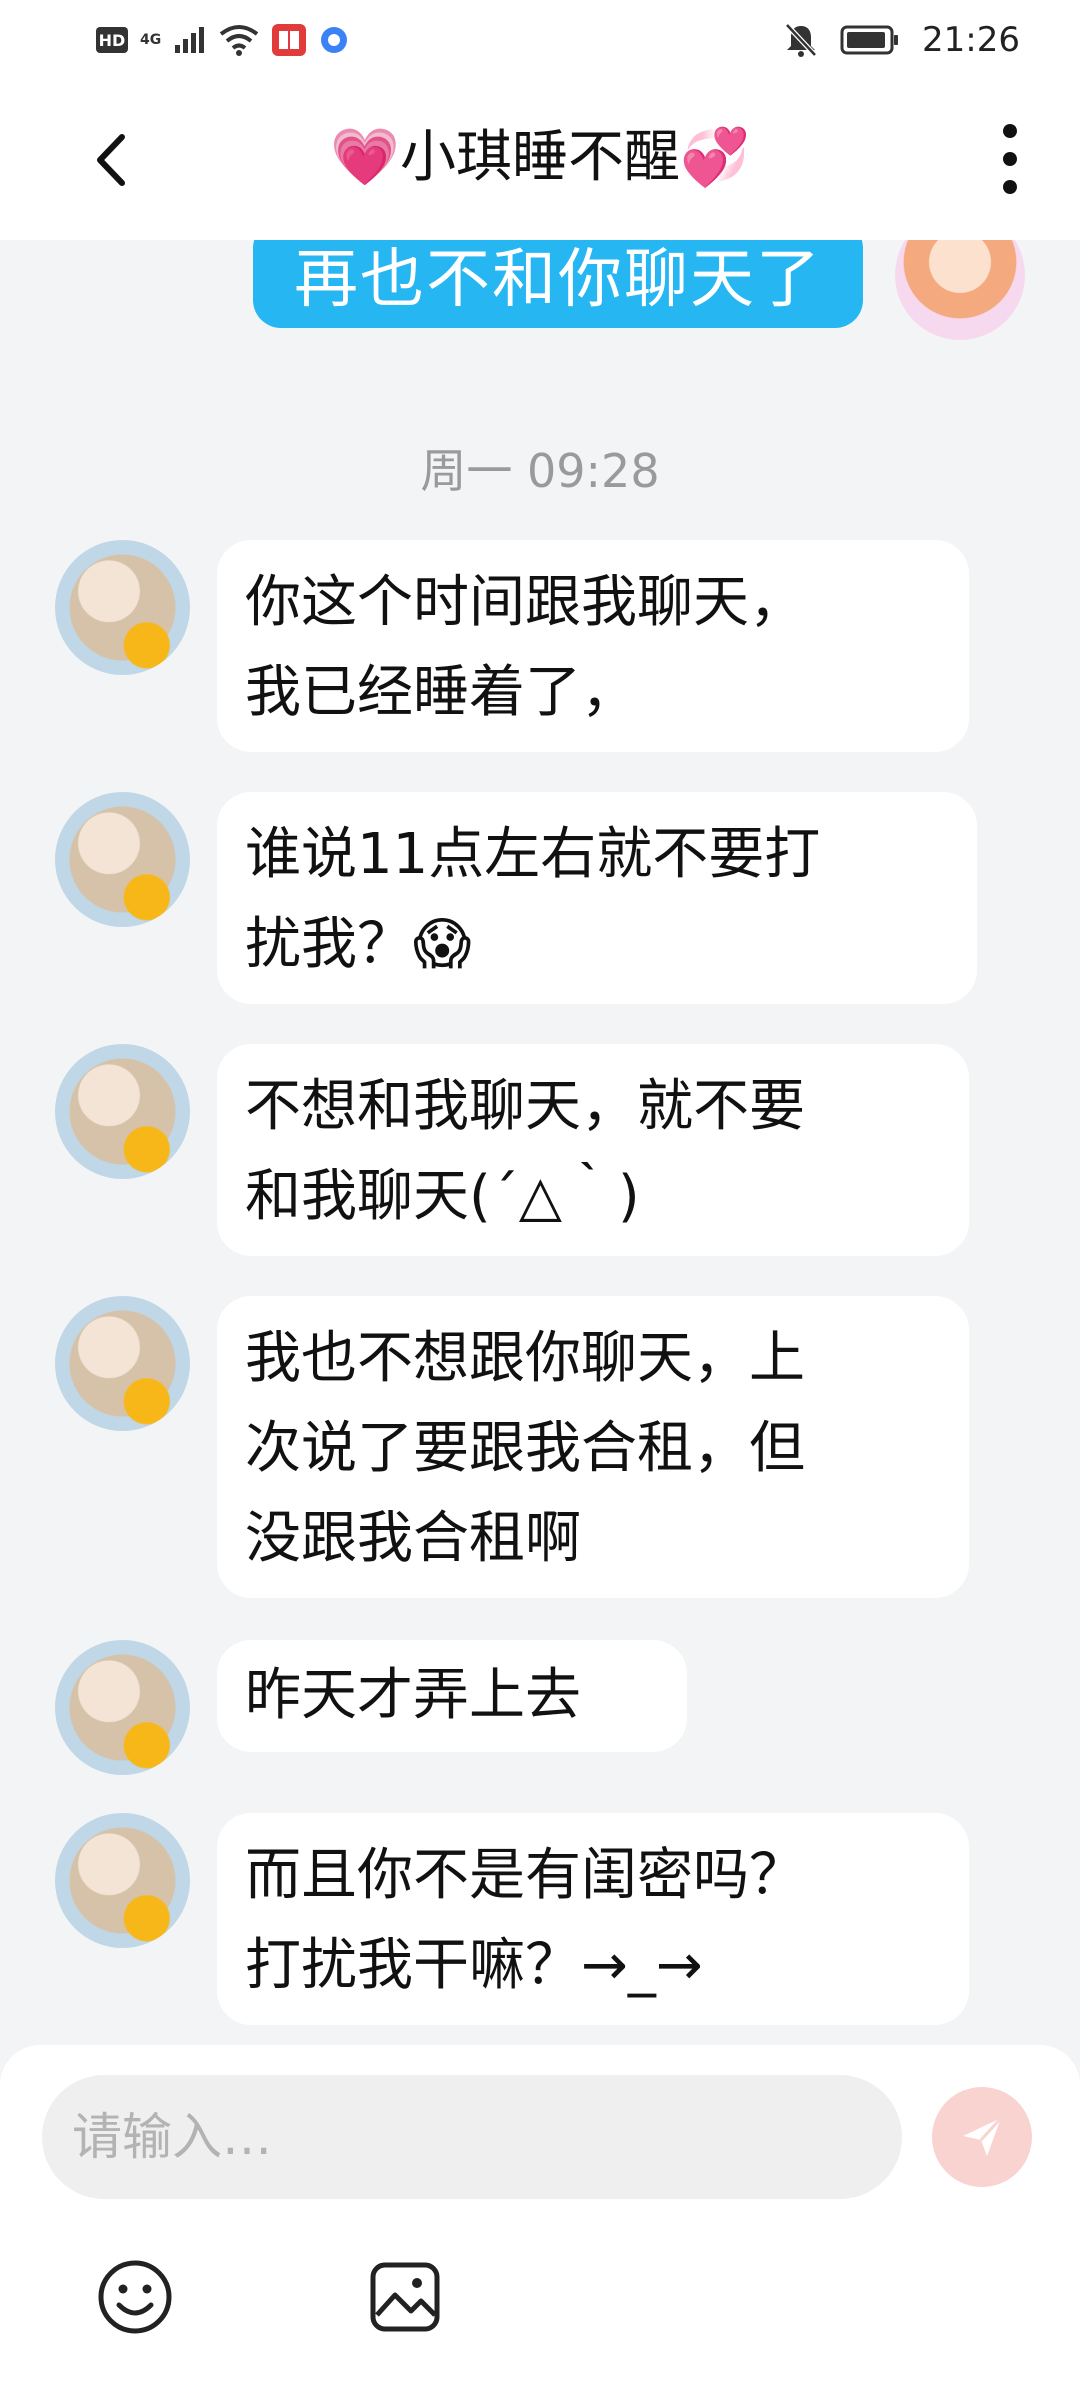  Describe the element at coordinates (801, 40) in the screenshot. I see `mute-bell-icon` at that location.